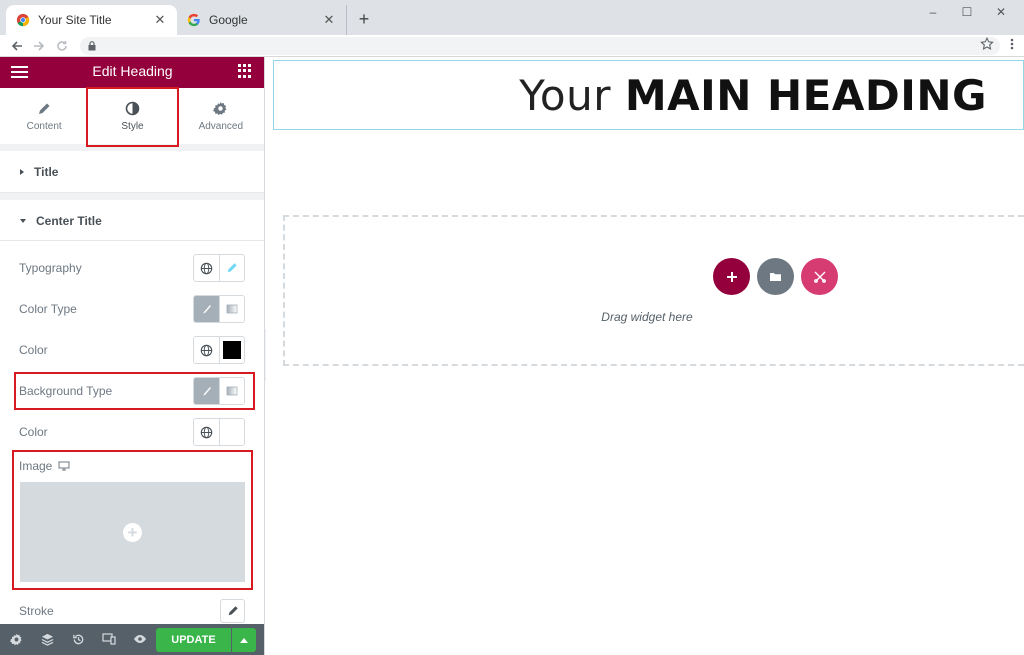  What do you see at coordinates (193, 20) in the screenshot?
I see `google-icon` at bounding box center [193, 20].